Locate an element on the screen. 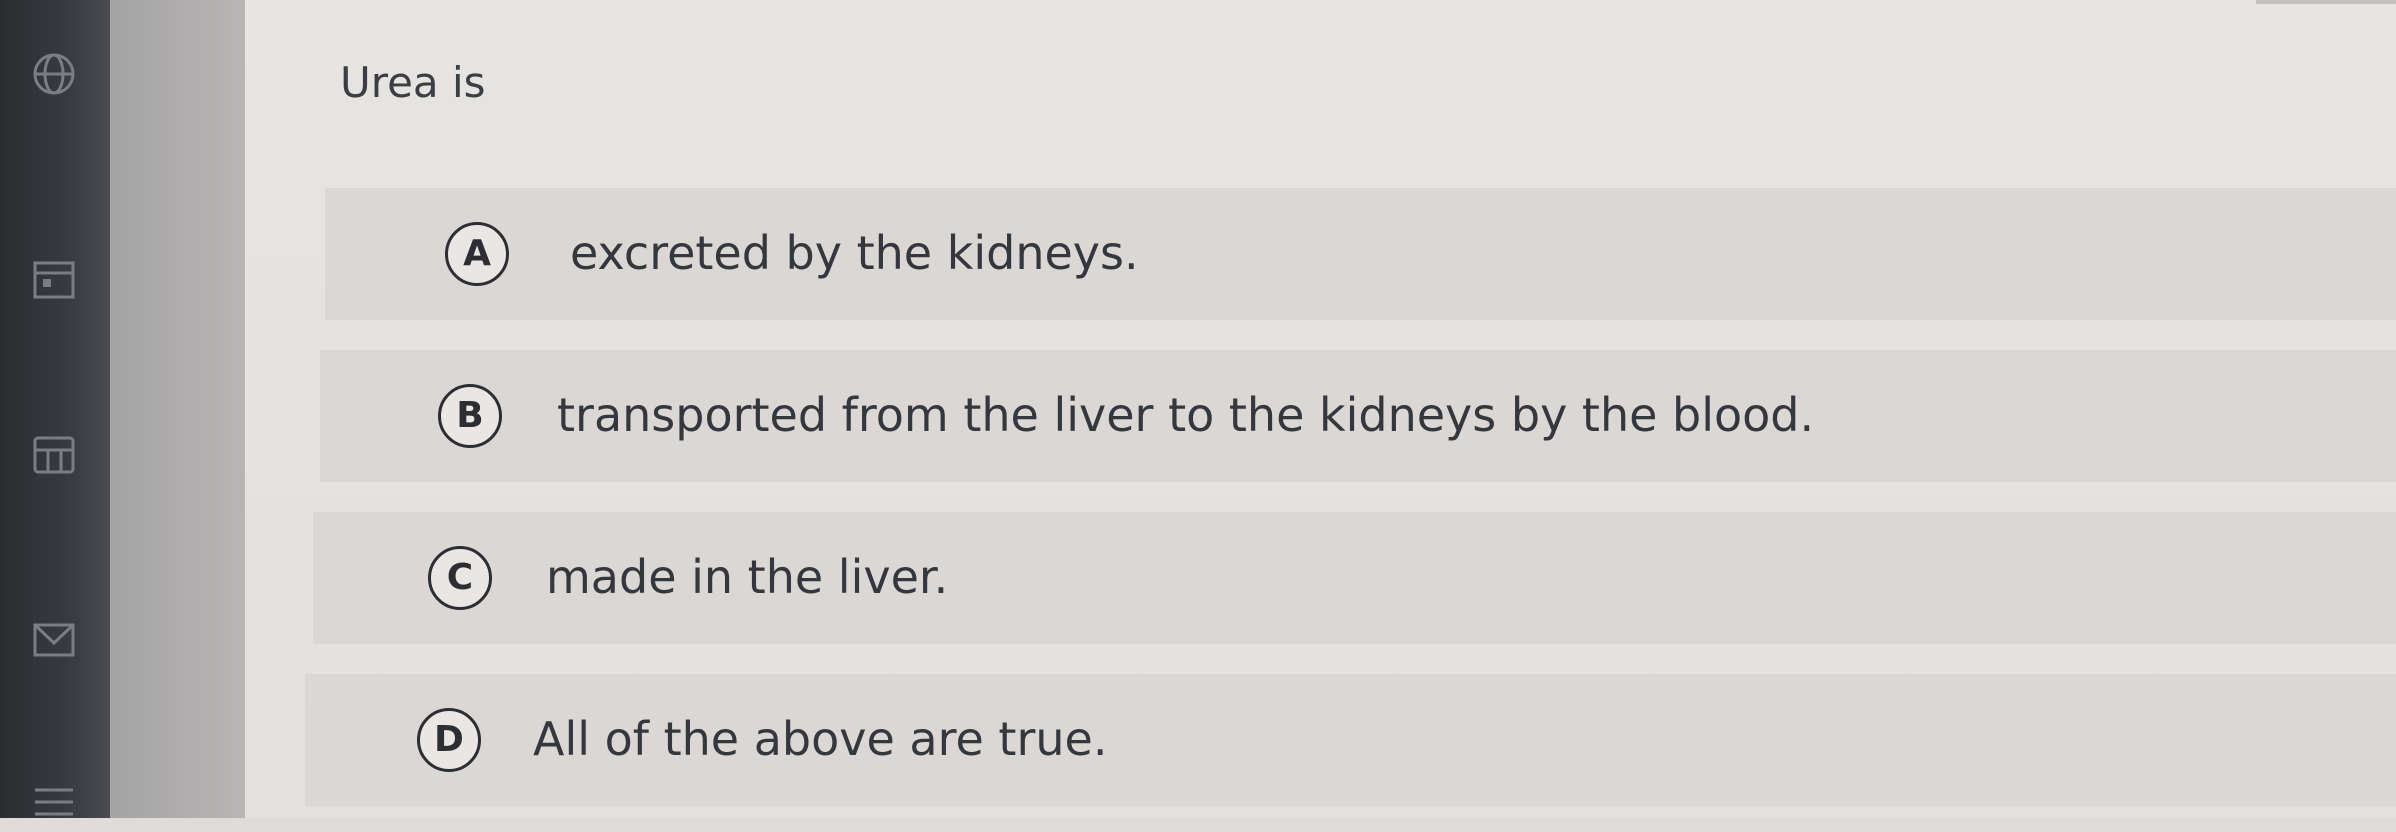  question-text: Urea is is located at coordinates (413, 82).